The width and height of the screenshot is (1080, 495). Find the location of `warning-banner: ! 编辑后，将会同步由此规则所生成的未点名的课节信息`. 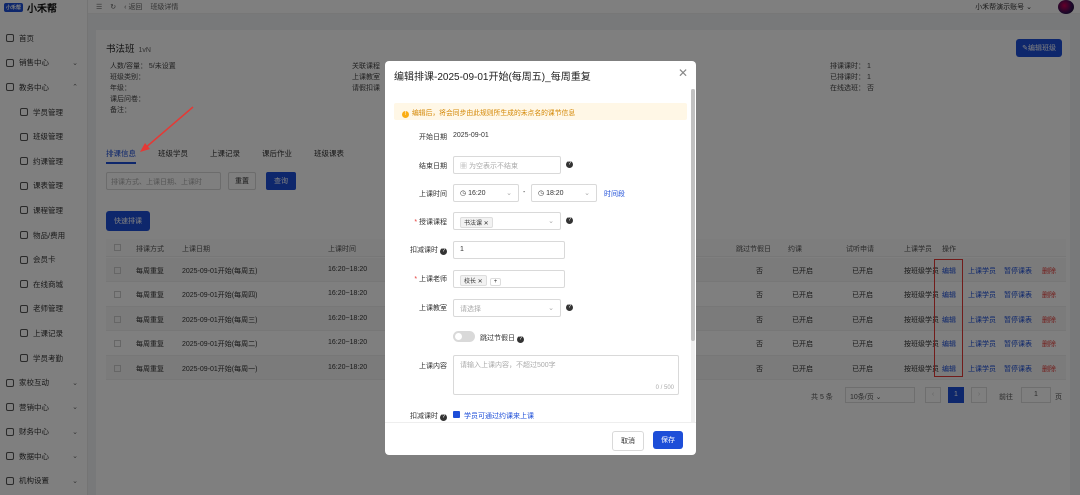

warning-banner: ! 编辑后，将会同步由此规则所生成的未点名的课节信息 is located at coordinates (540, 111).